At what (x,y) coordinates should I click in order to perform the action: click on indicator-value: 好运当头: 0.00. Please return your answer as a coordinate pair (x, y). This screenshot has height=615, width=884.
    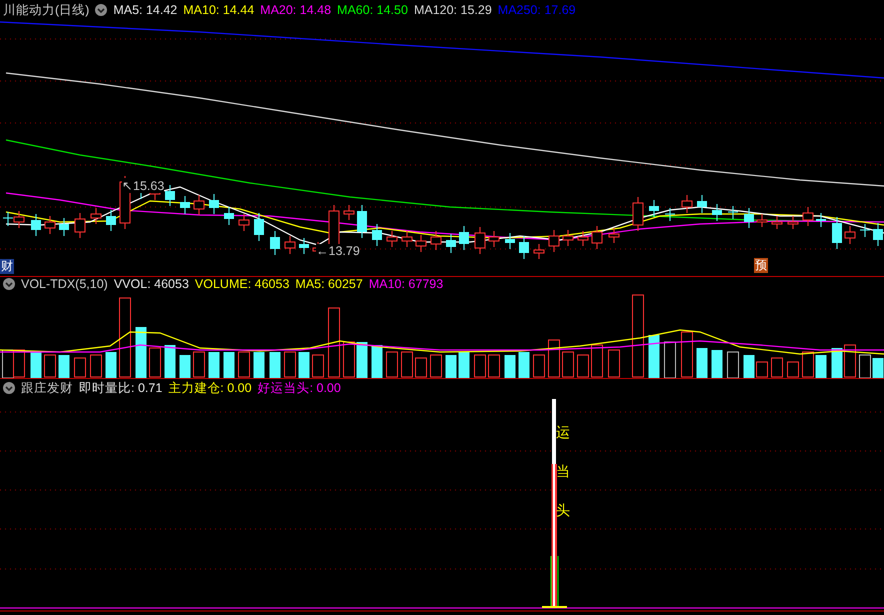
    Looking at the image, I should click on (299, 388).